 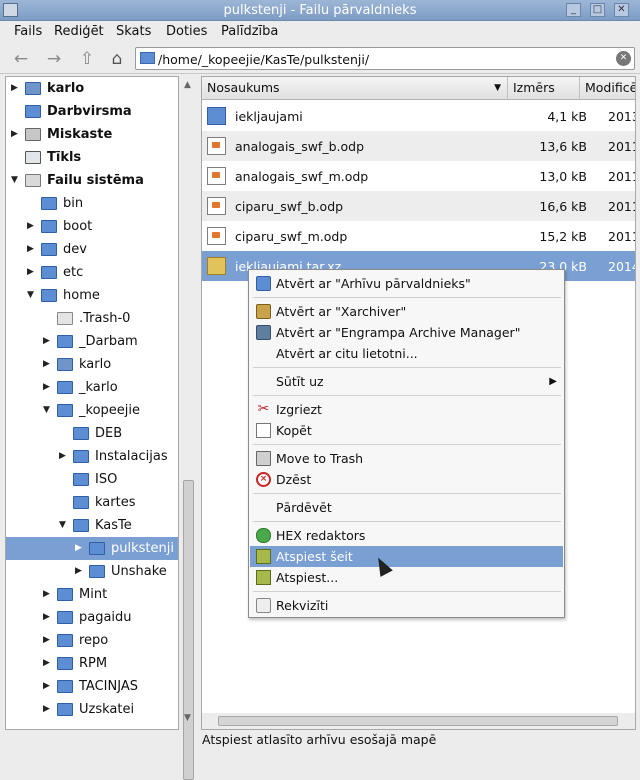 I want to click on sidebar-item: ▼ home, so click(x=92, y=295).